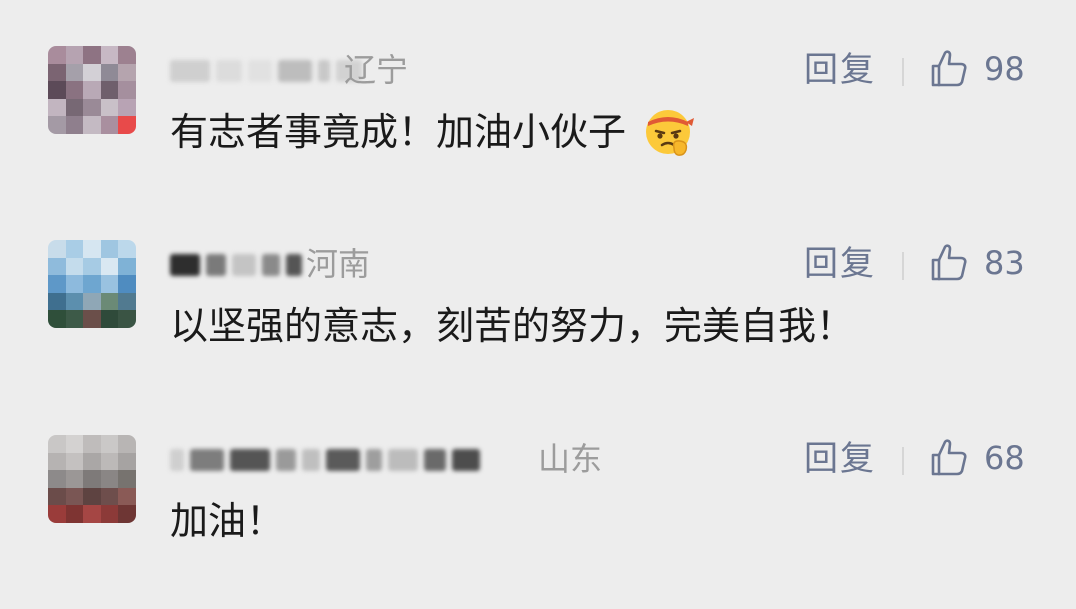 This screenshot has height=609, width=1076. Describe the element at coordinates (670, 132) in the screenshot. I see `determined-face-with-headband-emoji` at that location.